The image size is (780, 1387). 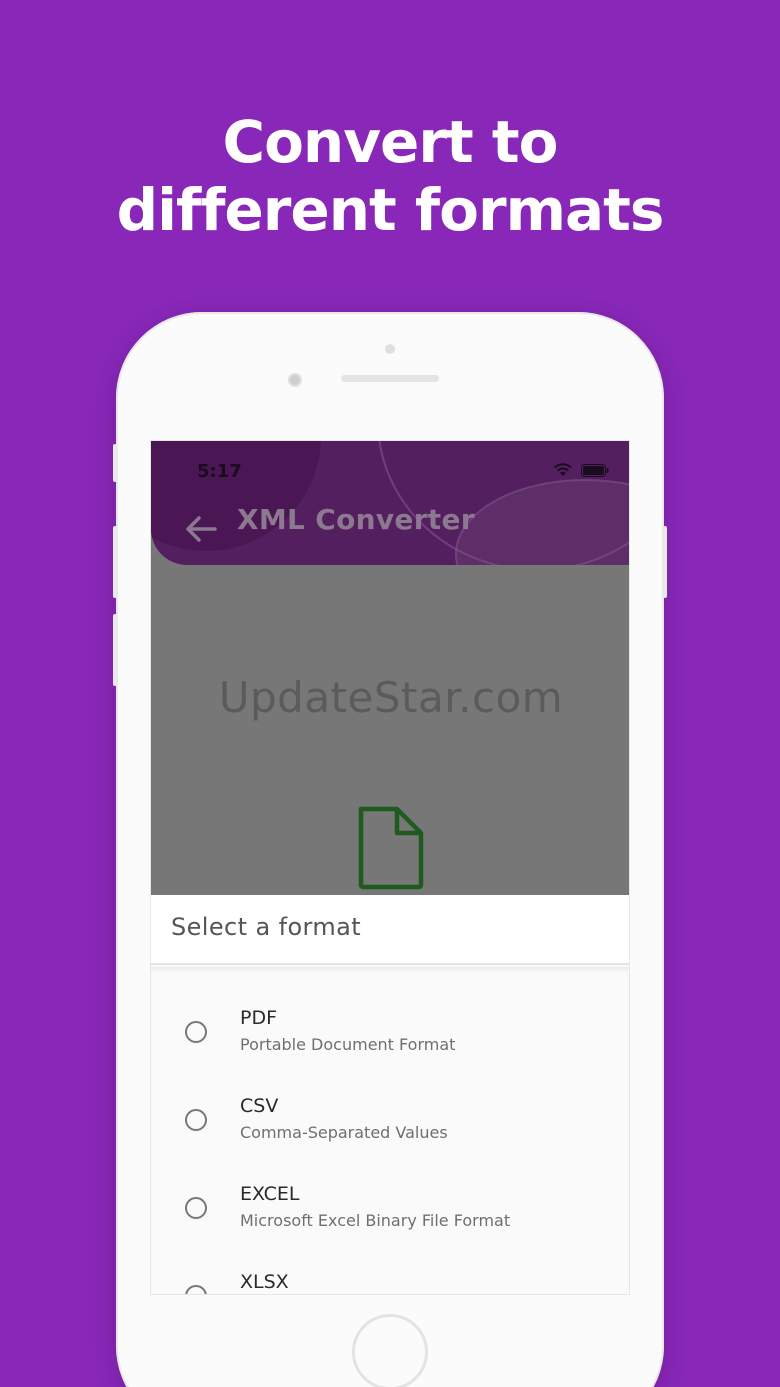 I want to click on format-option-csv: CSV Comma-Separated Values, so click(x=390, y=1109).